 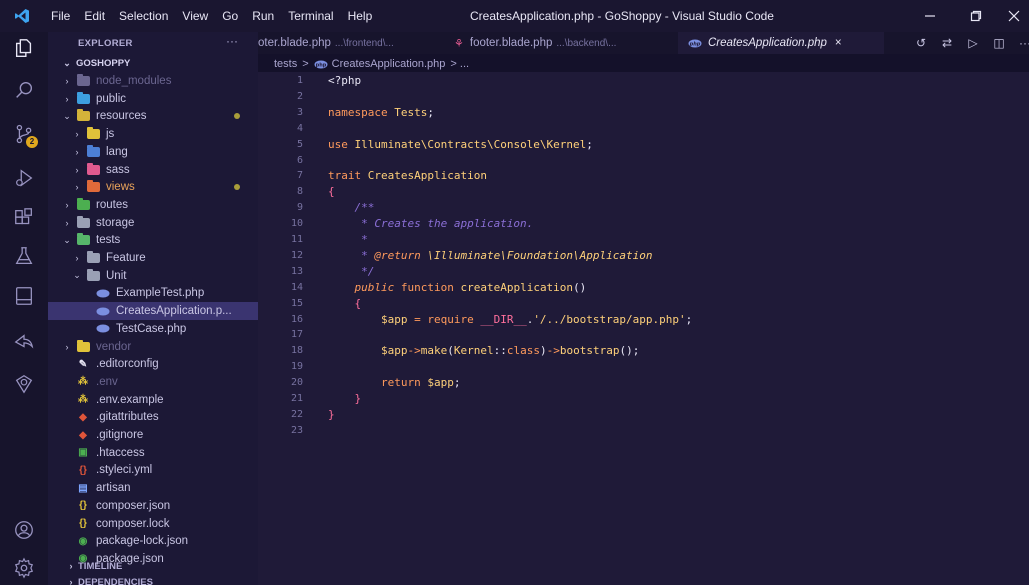 What do you see at coordinates (1014, 16) in the screenshot?
I see `close-window-button` at bounding box center [1014, 16].